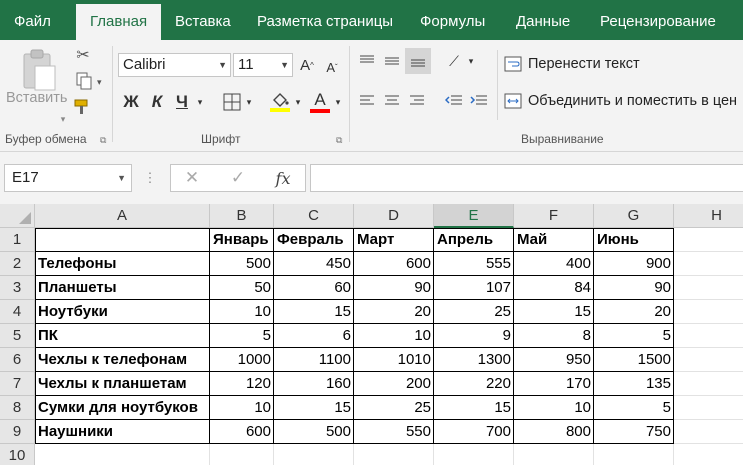 The width and height of the screenshot is (743, 465). Describe the element at coordinates (526, 178) in the screenshot. I see `formula-input` at that location.